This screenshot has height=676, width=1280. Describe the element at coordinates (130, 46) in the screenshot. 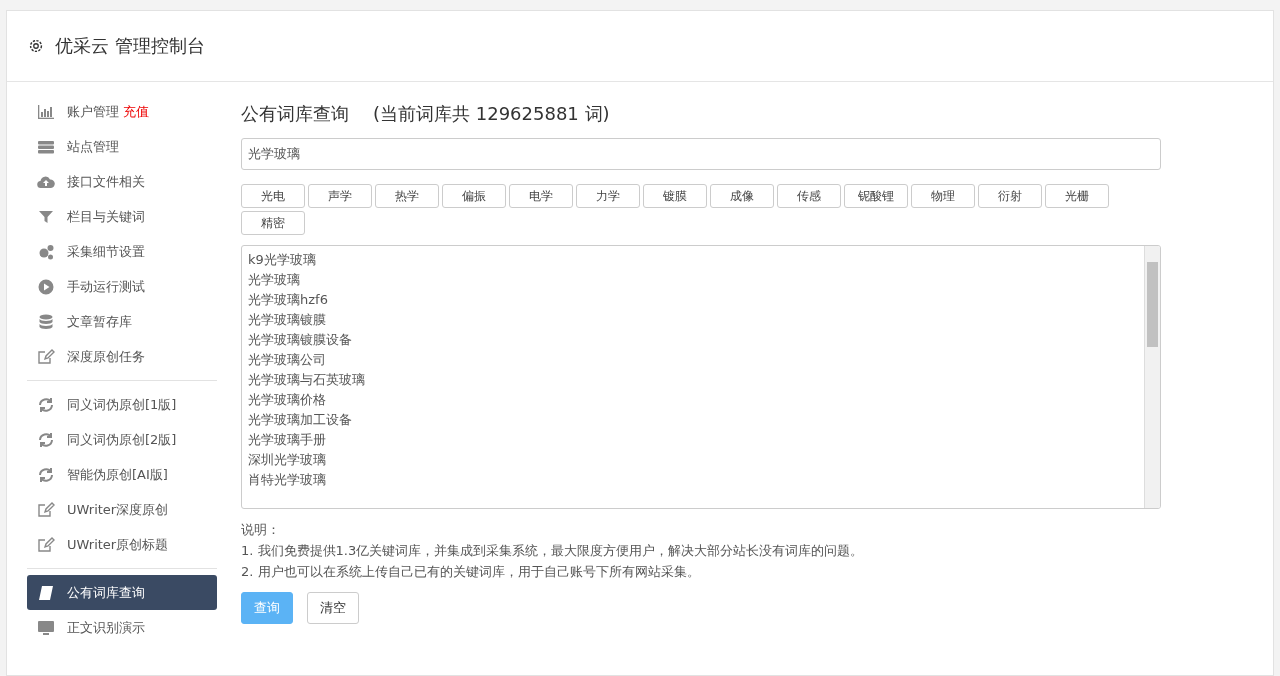

I see `console-title: 优采云 管理控制台` at that location.